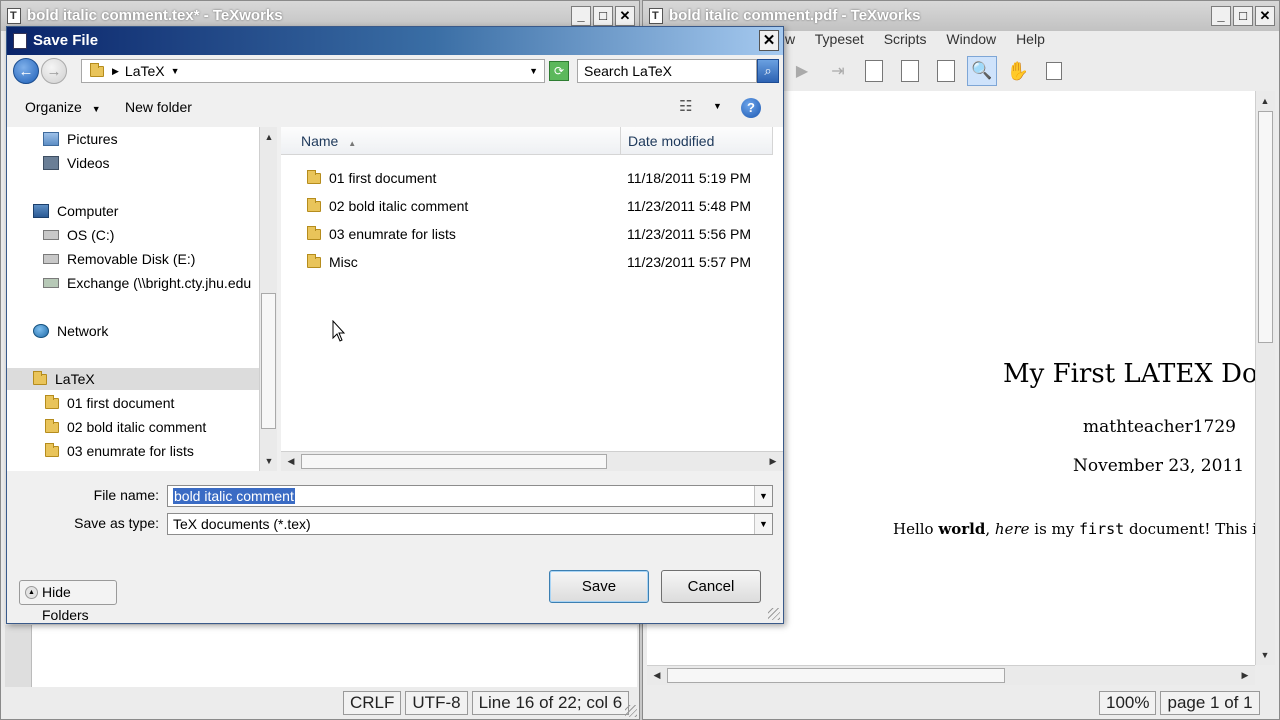  What do you see at coordinates (711, 586) in the screenshot?
I see `cancel-button: Cancel` at bounding box center [711, 586].